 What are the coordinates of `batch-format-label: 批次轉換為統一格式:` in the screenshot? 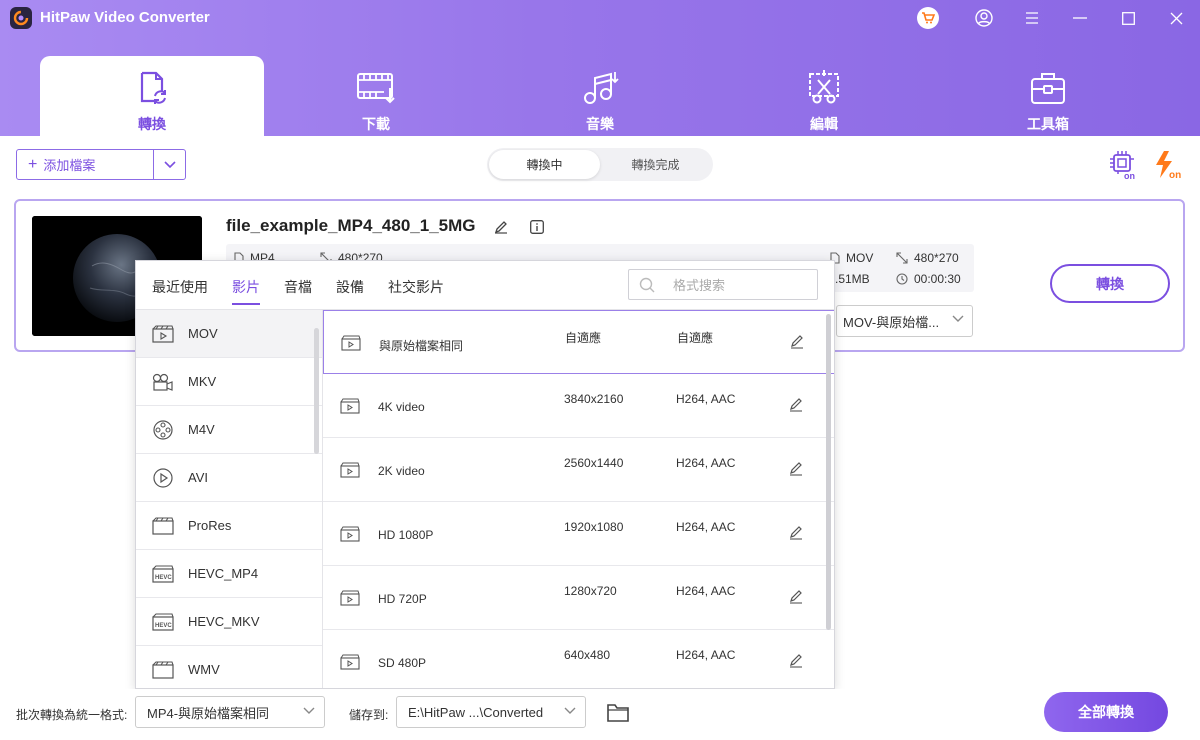 It's located at (72, 715).